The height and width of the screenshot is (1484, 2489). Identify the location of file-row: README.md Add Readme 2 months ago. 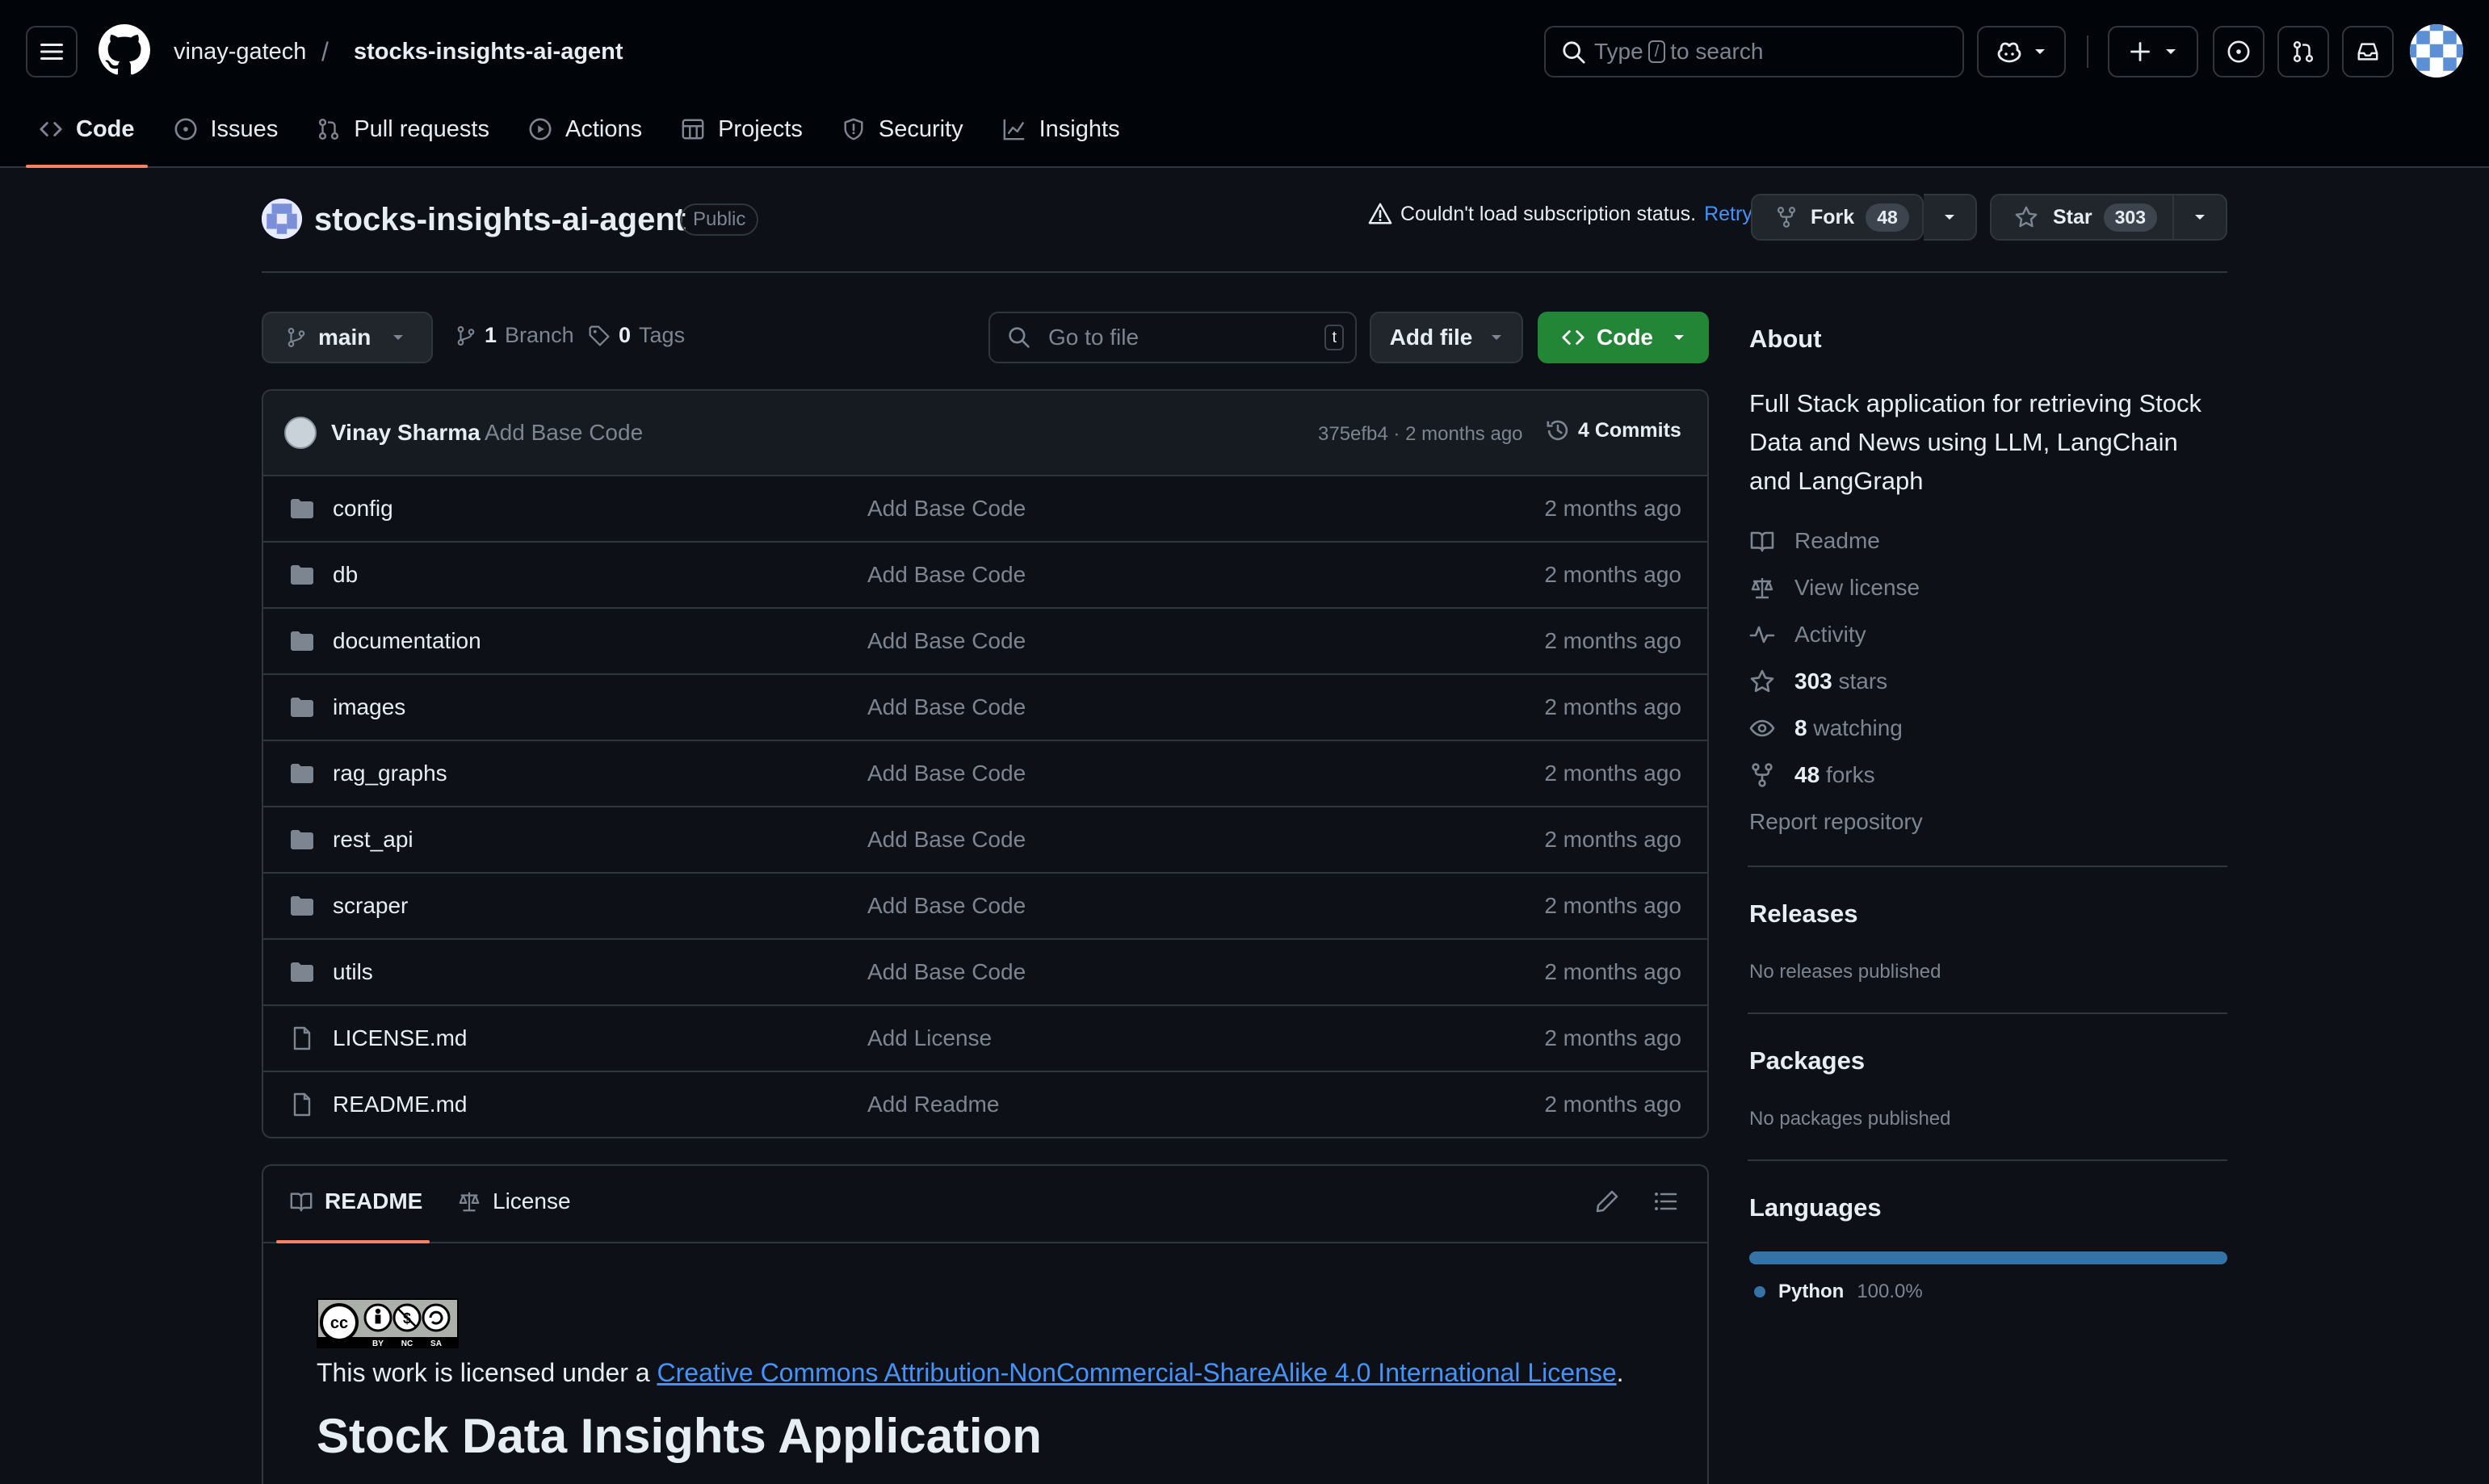
(985, 1104).